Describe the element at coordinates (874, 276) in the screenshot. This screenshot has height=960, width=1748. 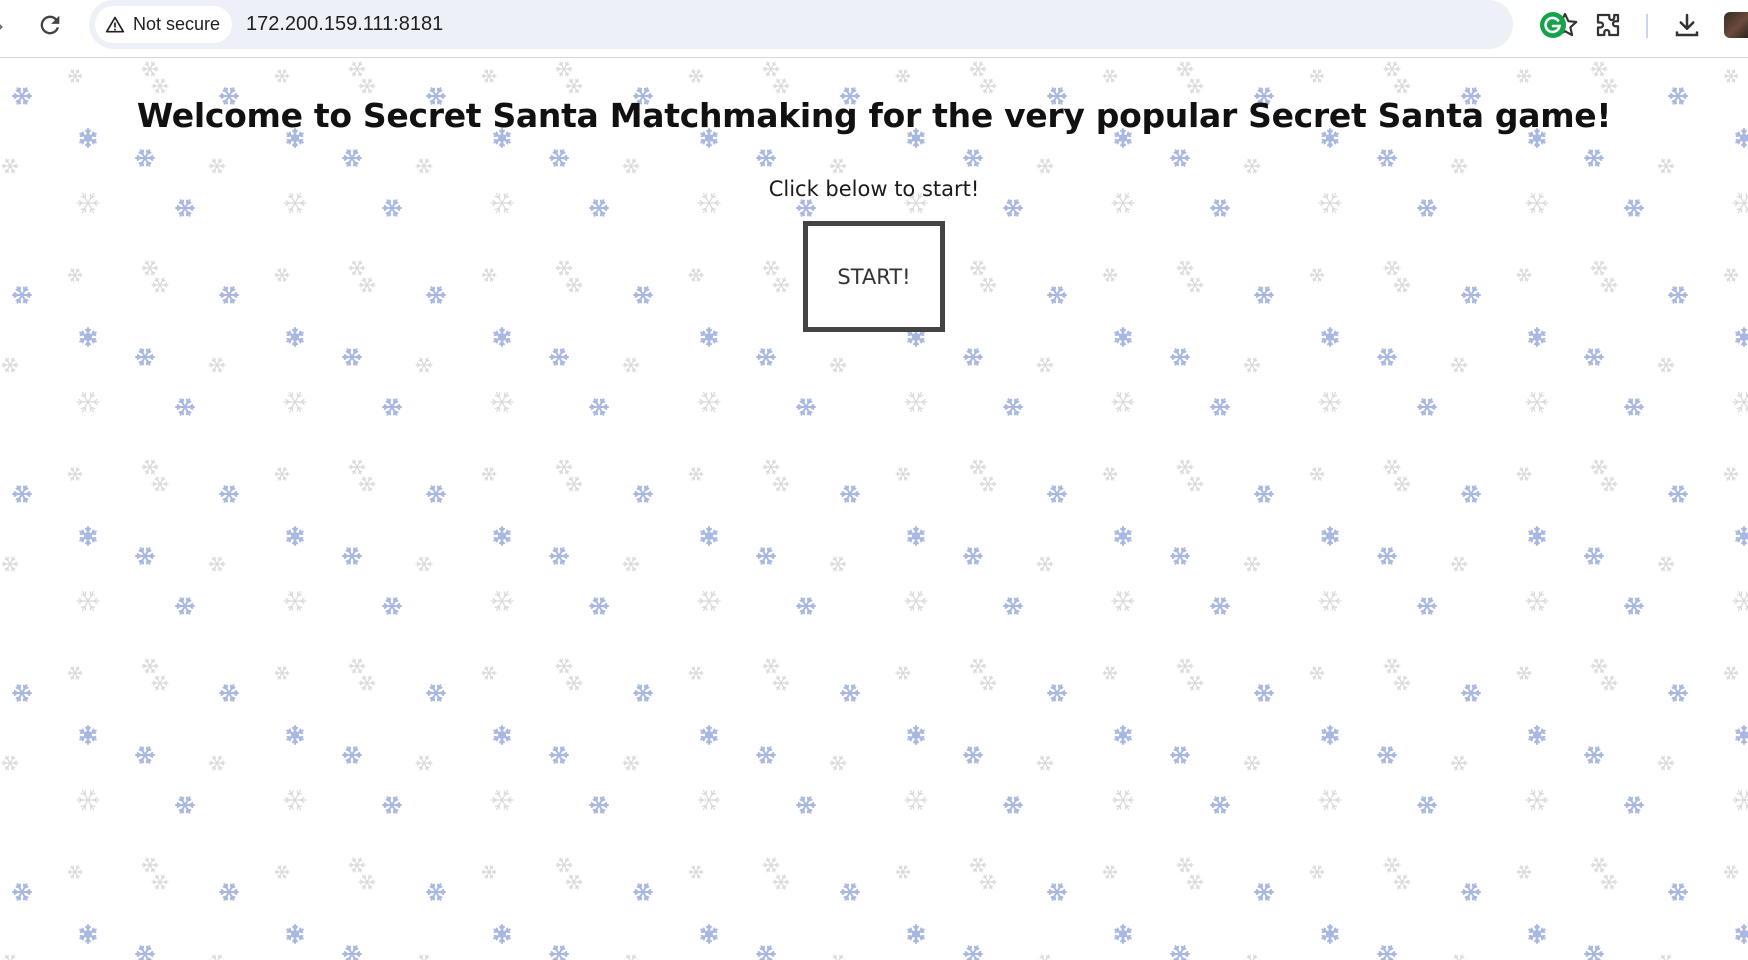
I see `start-button: START!` at that location.